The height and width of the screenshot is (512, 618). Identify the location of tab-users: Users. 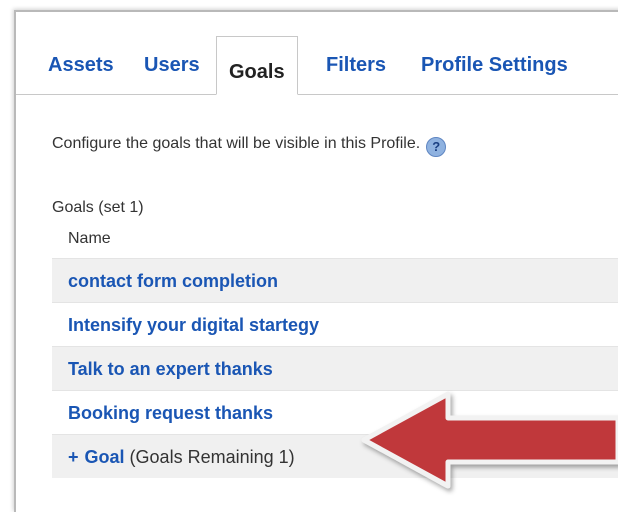
(172, 65).